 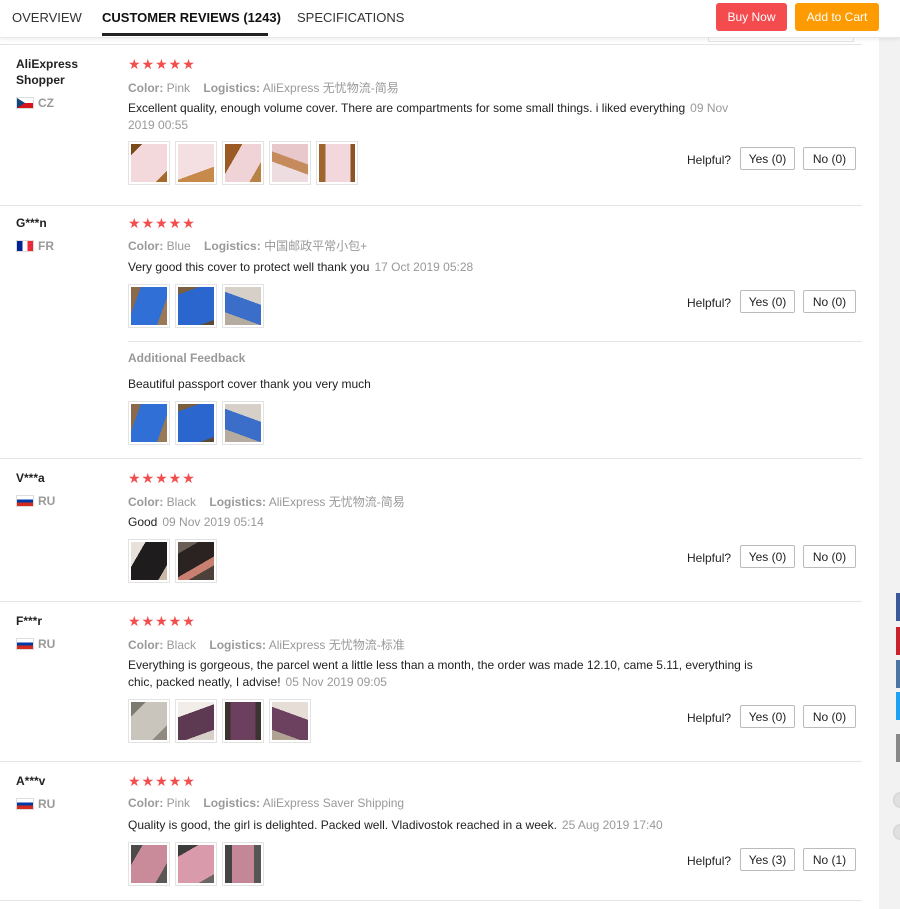 What do you see at coordinates (898, 641) in the screenshot?
I see `pinterest-share-icon` at bounding box center [898, 641].